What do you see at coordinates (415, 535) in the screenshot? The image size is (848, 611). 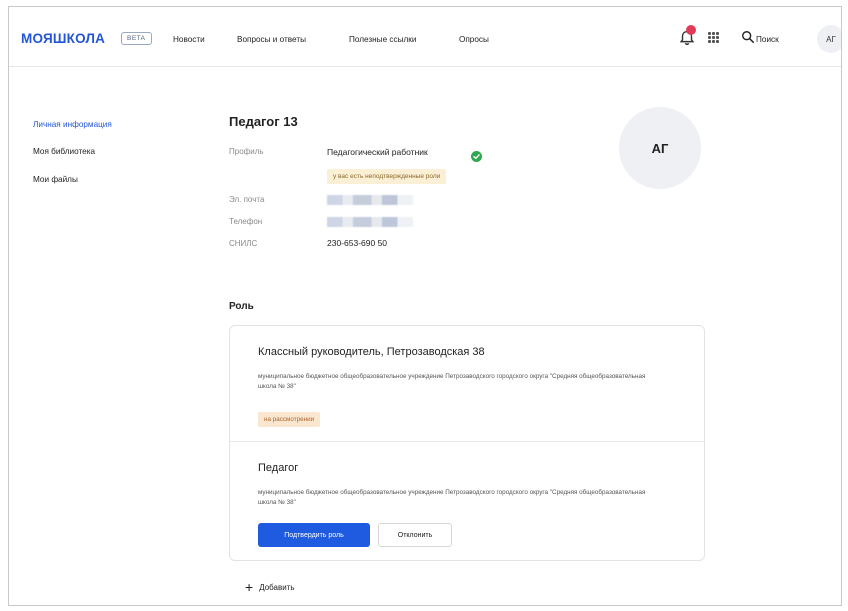 I see `reject-role-button: Отклонить` at bounding box center [415, 535].